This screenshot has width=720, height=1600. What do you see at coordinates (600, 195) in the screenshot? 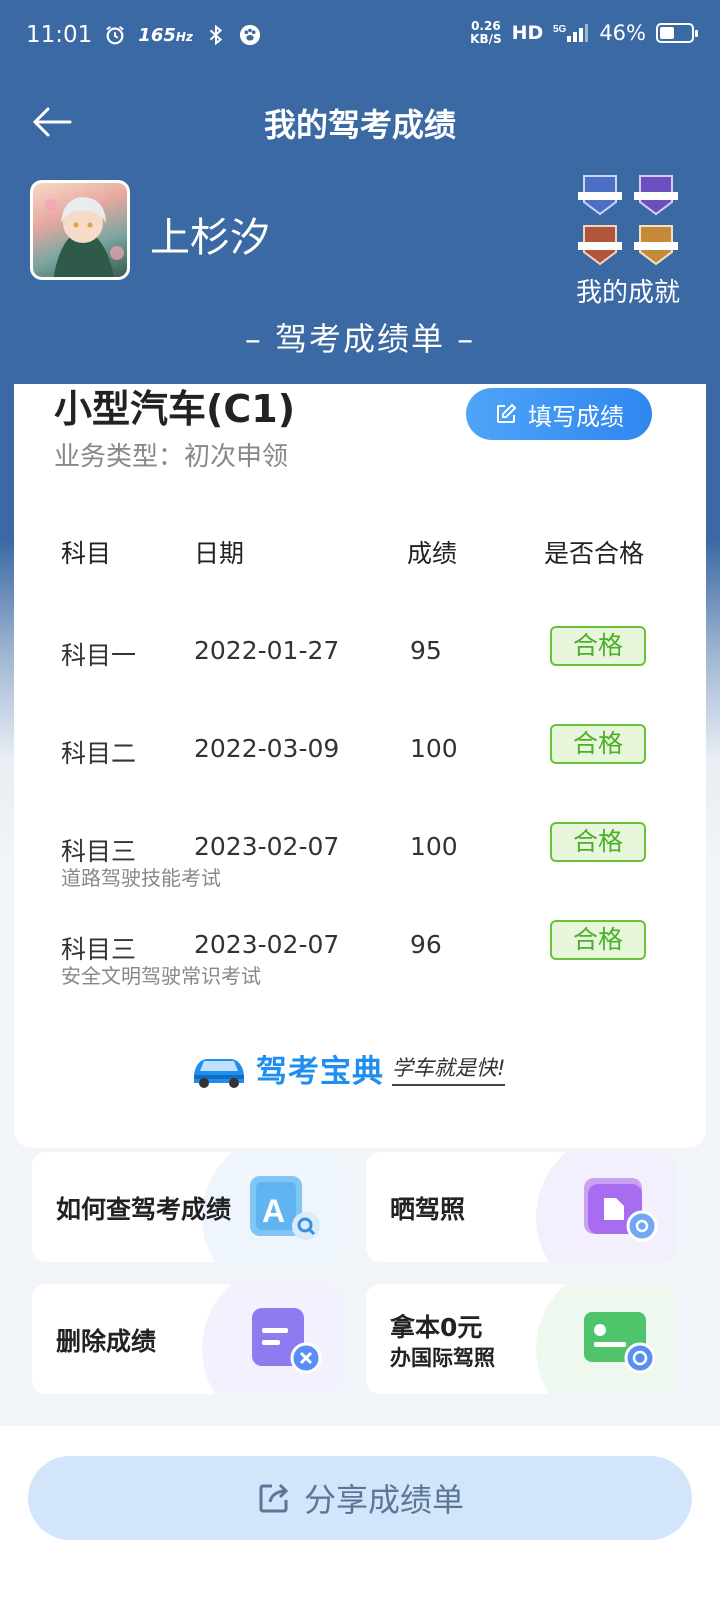
I see `badge-blue-icon` at bounding box center [600, 195].